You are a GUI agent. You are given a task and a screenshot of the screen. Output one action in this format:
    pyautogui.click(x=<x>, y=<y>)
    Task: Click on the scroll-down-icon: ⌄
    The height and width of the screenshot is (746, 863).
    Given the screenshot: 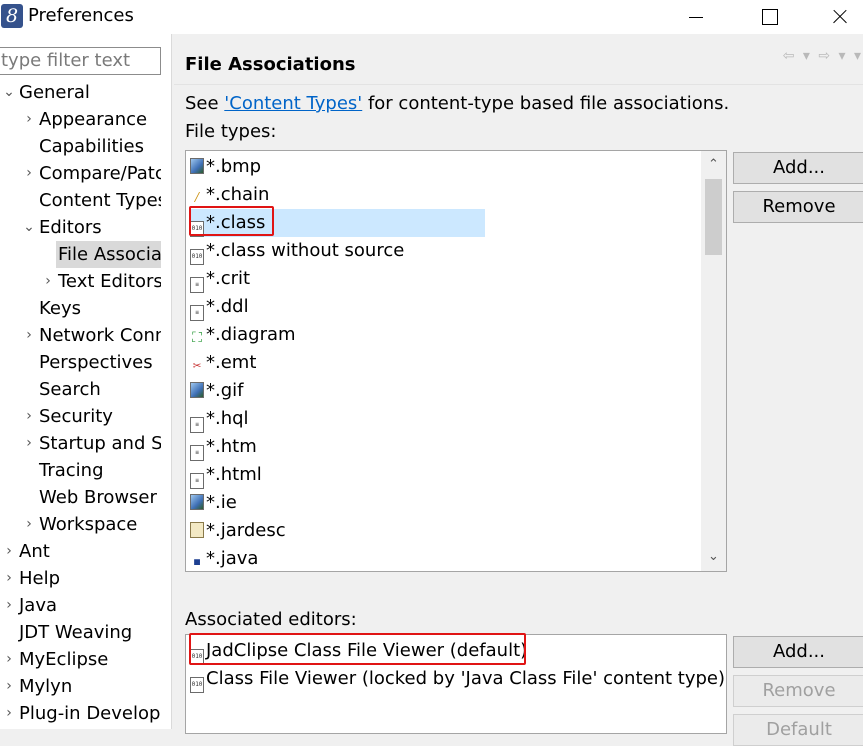 What is the action you would take?
    pyautogui.click(x=713, y=557)
    